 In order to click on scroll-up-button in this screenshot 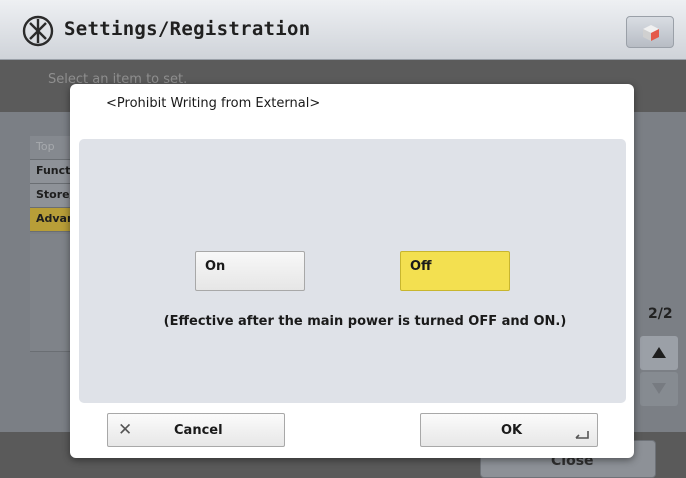, I will do `click(659, 353)`.